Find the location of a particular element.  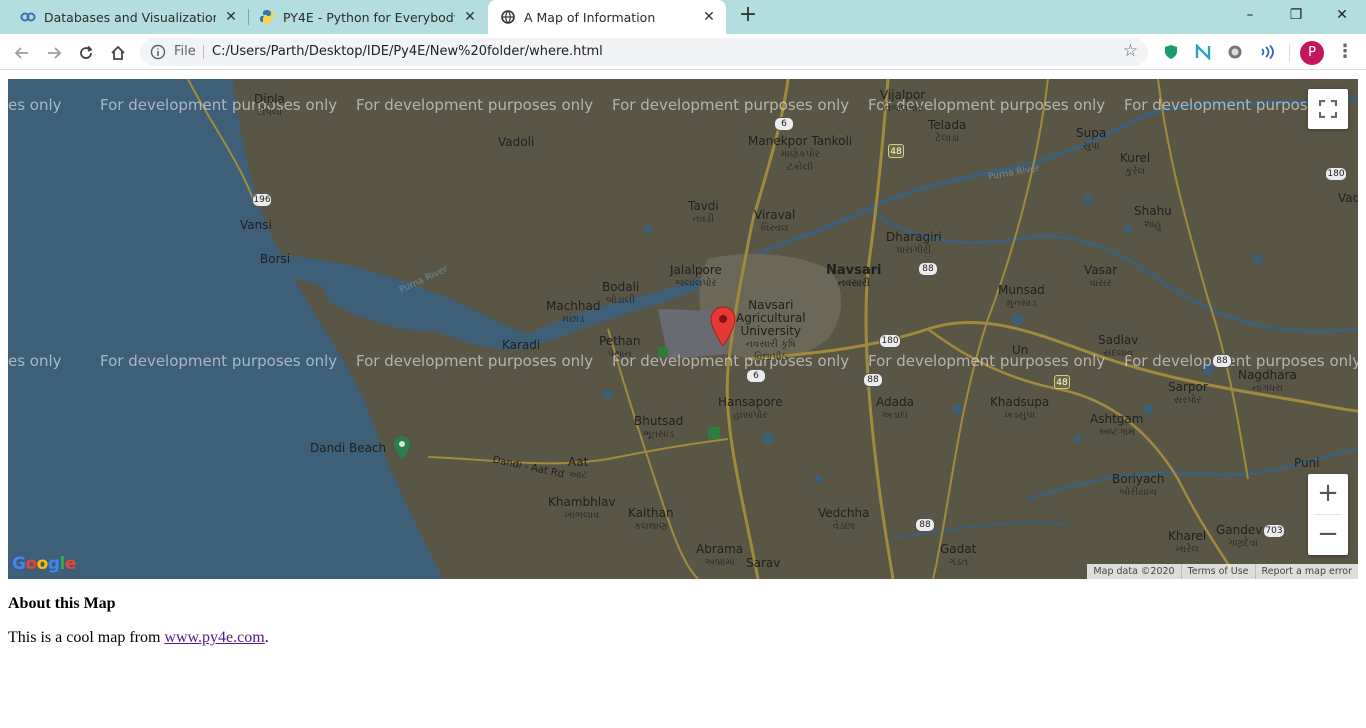

zoom-controls: + − is located at coordinates (1328, 514).